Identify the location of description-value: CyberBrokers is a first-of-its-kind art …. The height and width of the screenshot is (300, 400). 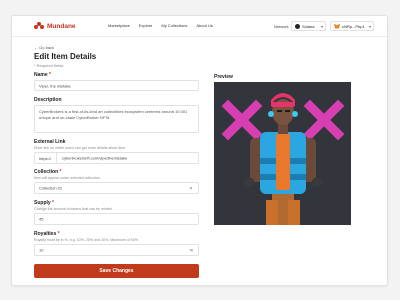
(113, 114).